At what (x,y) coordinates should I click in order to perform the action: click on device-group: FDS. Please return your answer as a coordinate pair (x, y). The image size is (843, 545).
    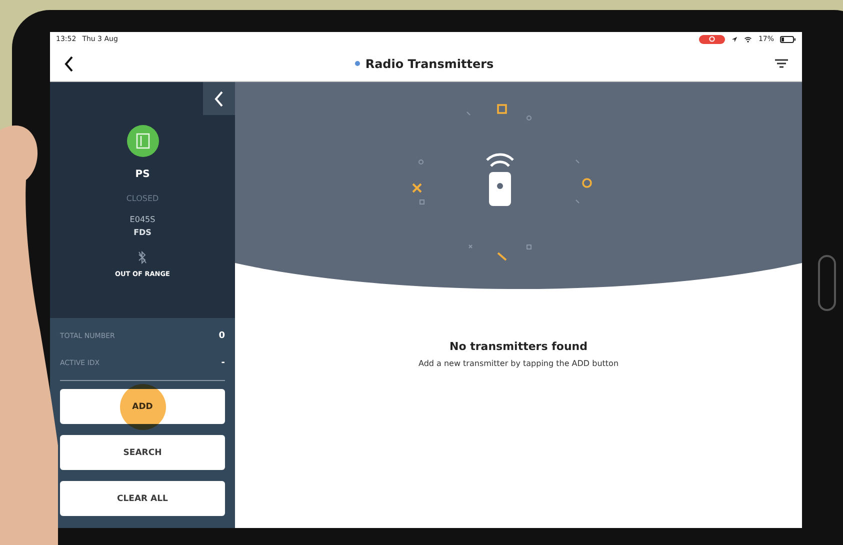
    Looking at the image, I should click on (143, 232).